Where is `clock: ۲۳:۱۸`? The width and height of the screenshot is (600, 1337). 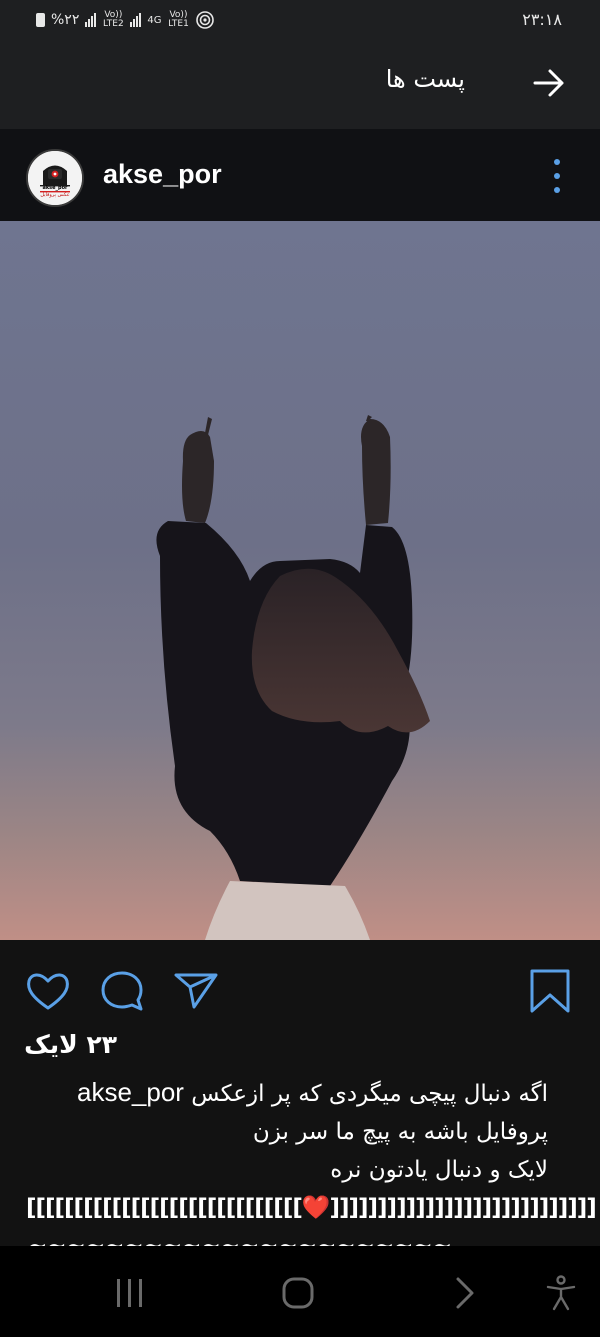
clock: ۲۳:۱۸ is located at coordinates (542, 19).